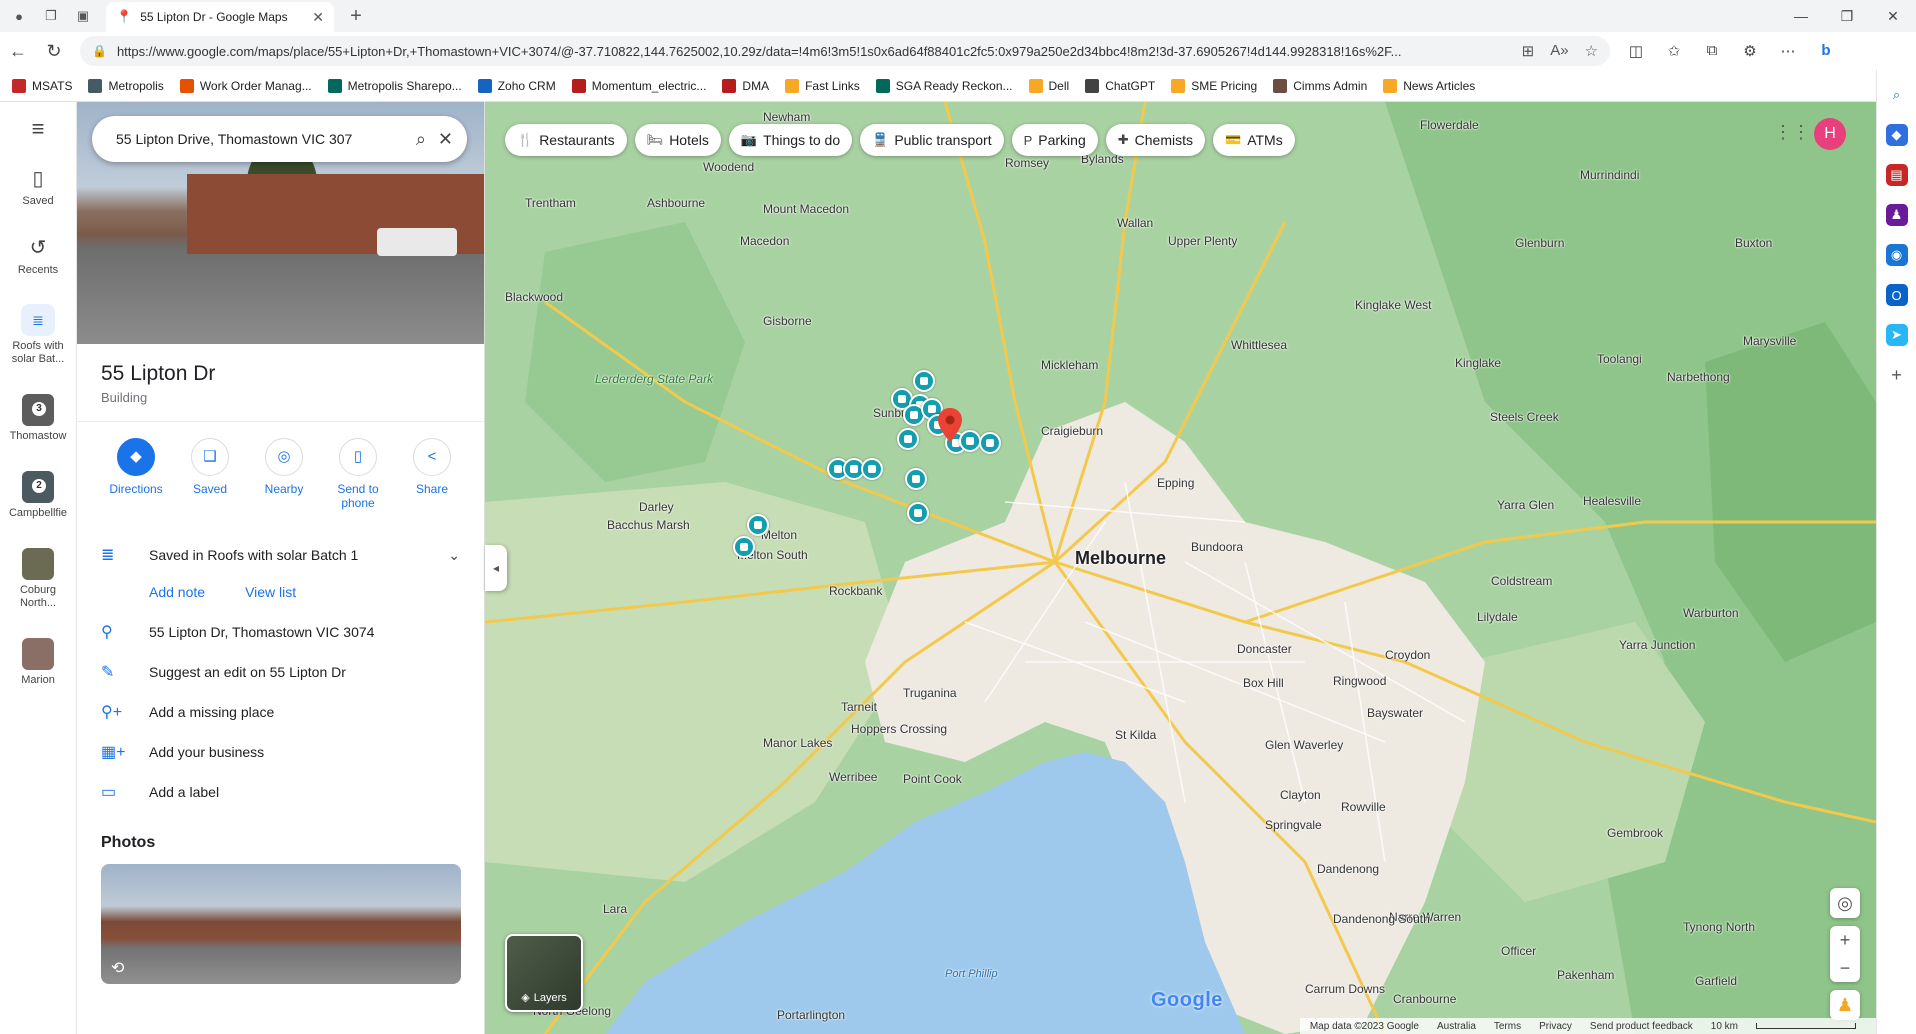 Image resolution: width=1916 pixels, height=1034 pixels. What do you see at coordinates (745, 85) in the screenshot?
I see `bookmark-item: DMA` at bounding box center [745, 85].